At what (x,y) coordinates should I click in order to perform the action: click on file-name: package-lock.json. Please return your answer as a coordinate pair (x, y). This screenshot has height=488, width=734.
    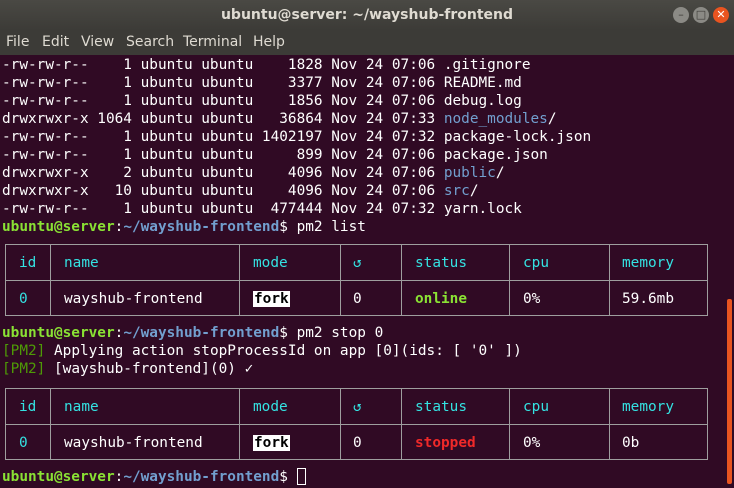
    Looking at the image, I should click on (517, 137).